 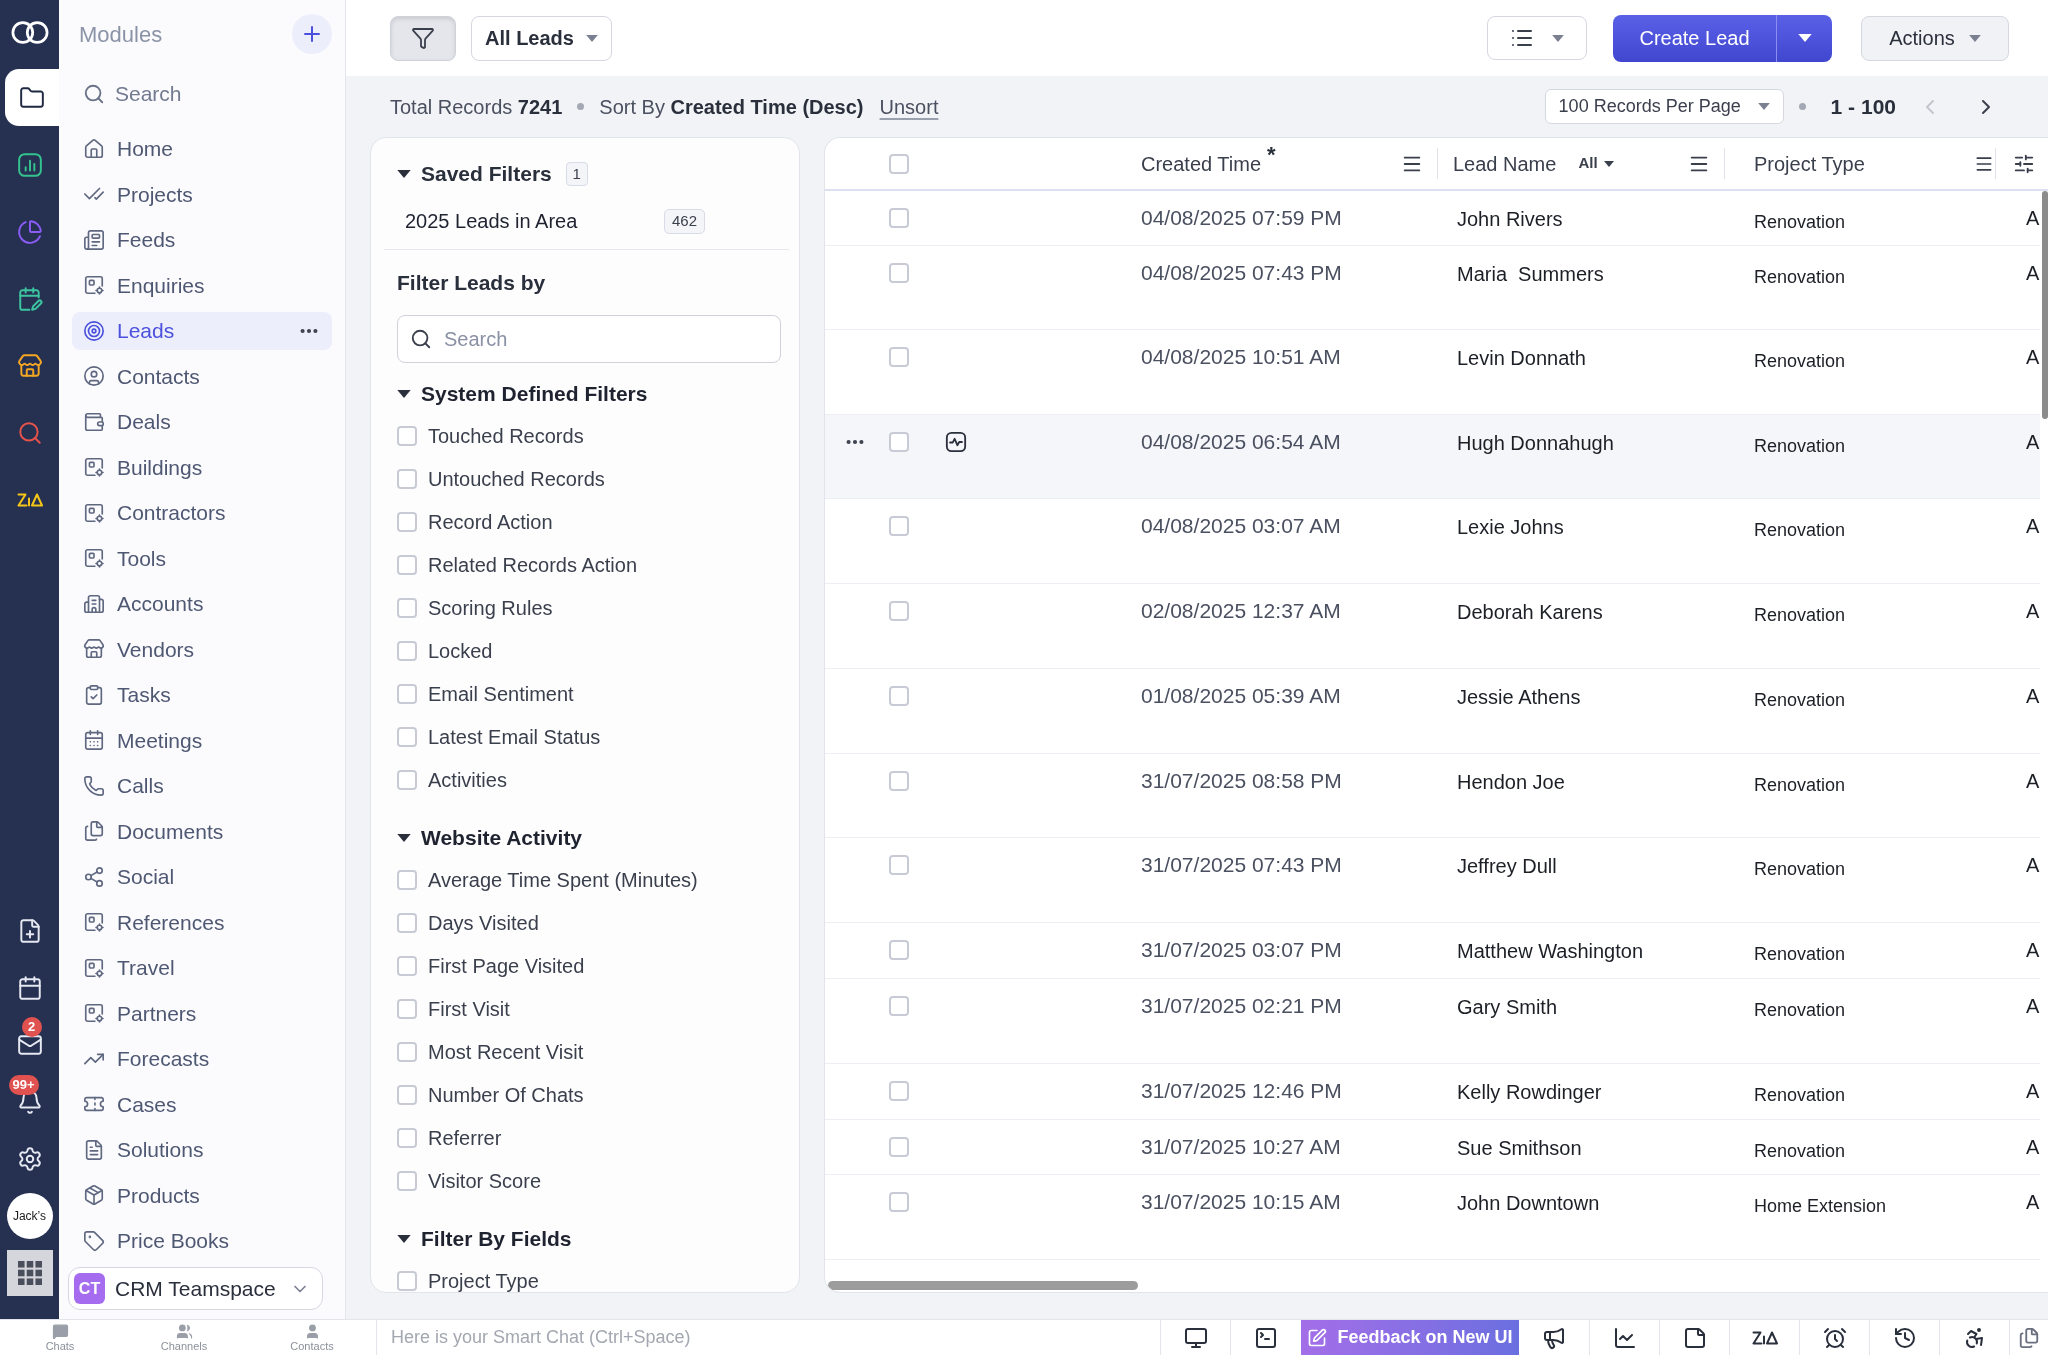 I want to click on filter-option: Project Type, so click(x=468, y=1275).